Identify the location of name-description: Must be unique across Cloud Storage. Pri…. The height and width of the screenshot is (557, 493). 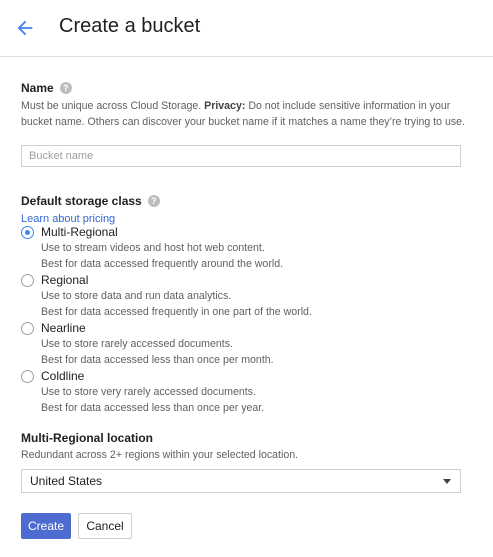
(246, 114).